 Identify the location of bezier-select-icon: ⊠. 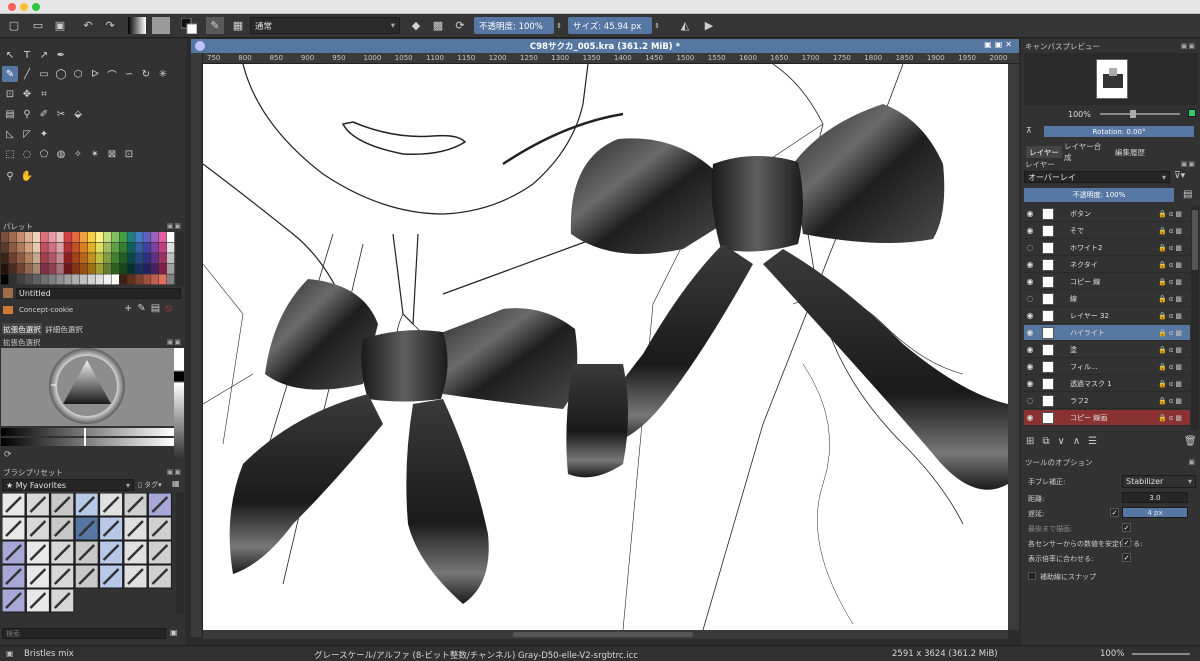
(112, 154).